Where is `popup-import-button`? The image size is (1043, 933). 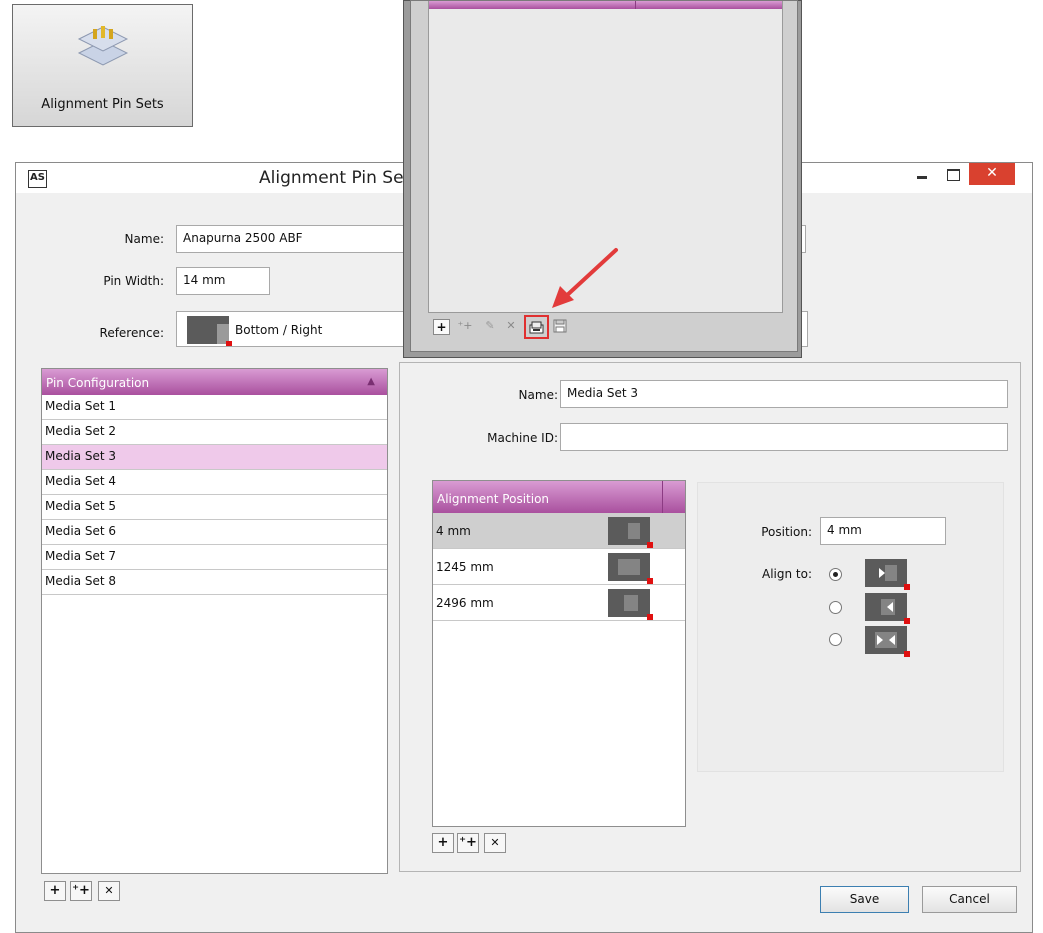
popup-import-button is located at coordinates (536, 327).